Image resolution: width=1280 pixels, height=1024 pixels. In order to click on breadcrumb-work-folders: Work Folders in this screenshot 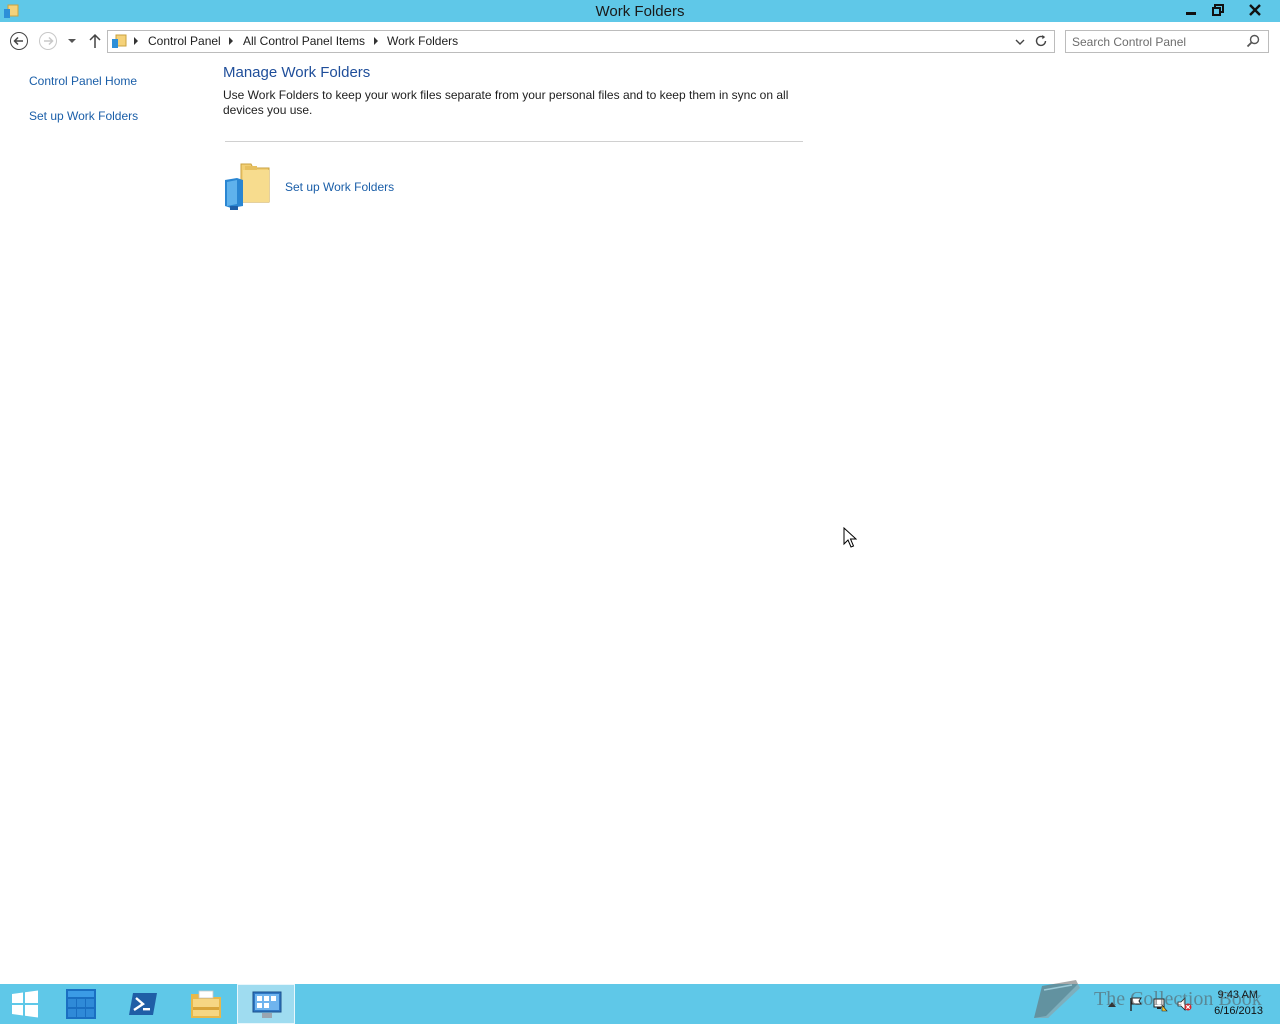, I will do `click(422, 41)`.